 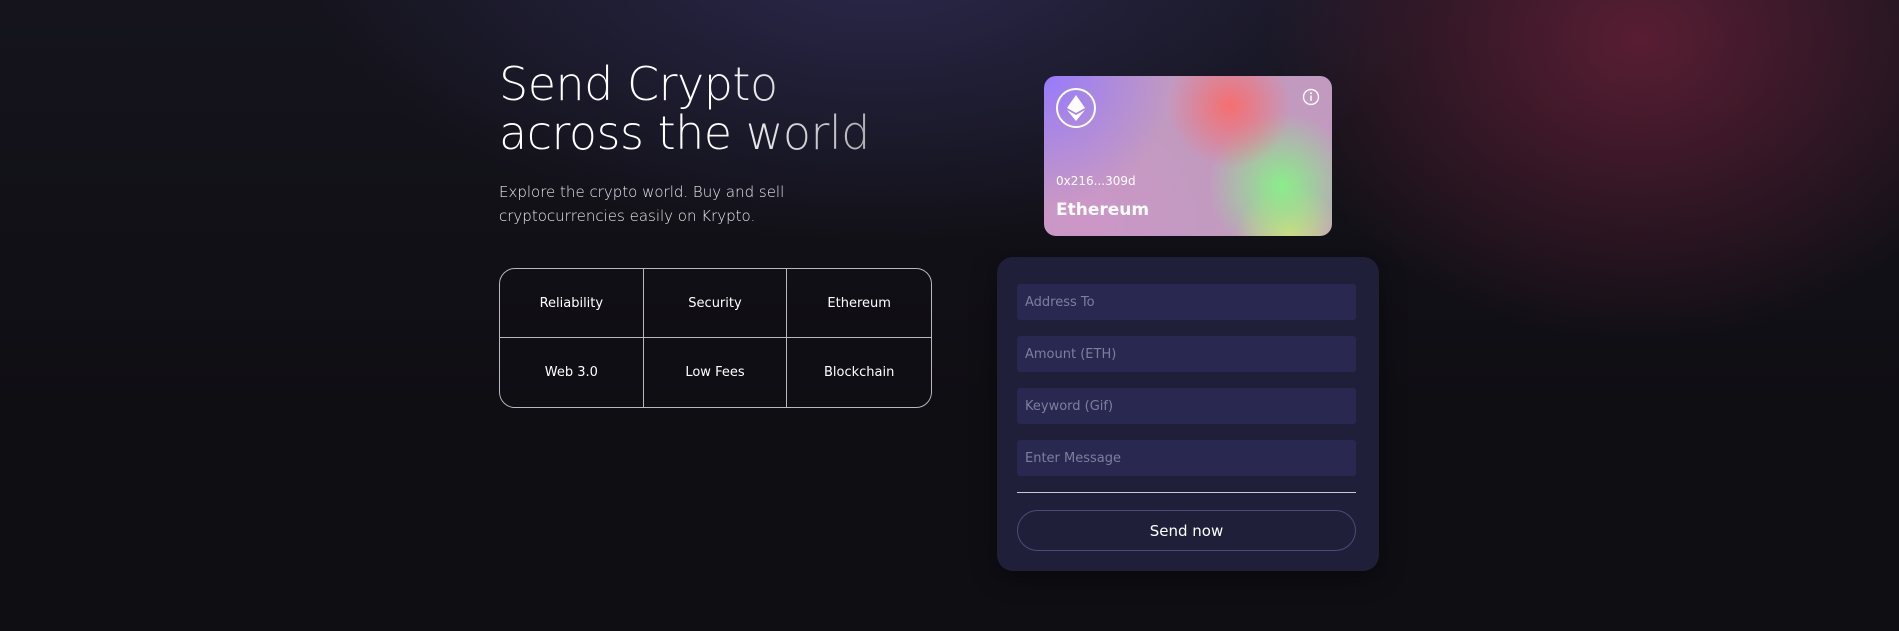 I want to click on hero-headline-line1: Send Crypto, so click(x=638, y=84).